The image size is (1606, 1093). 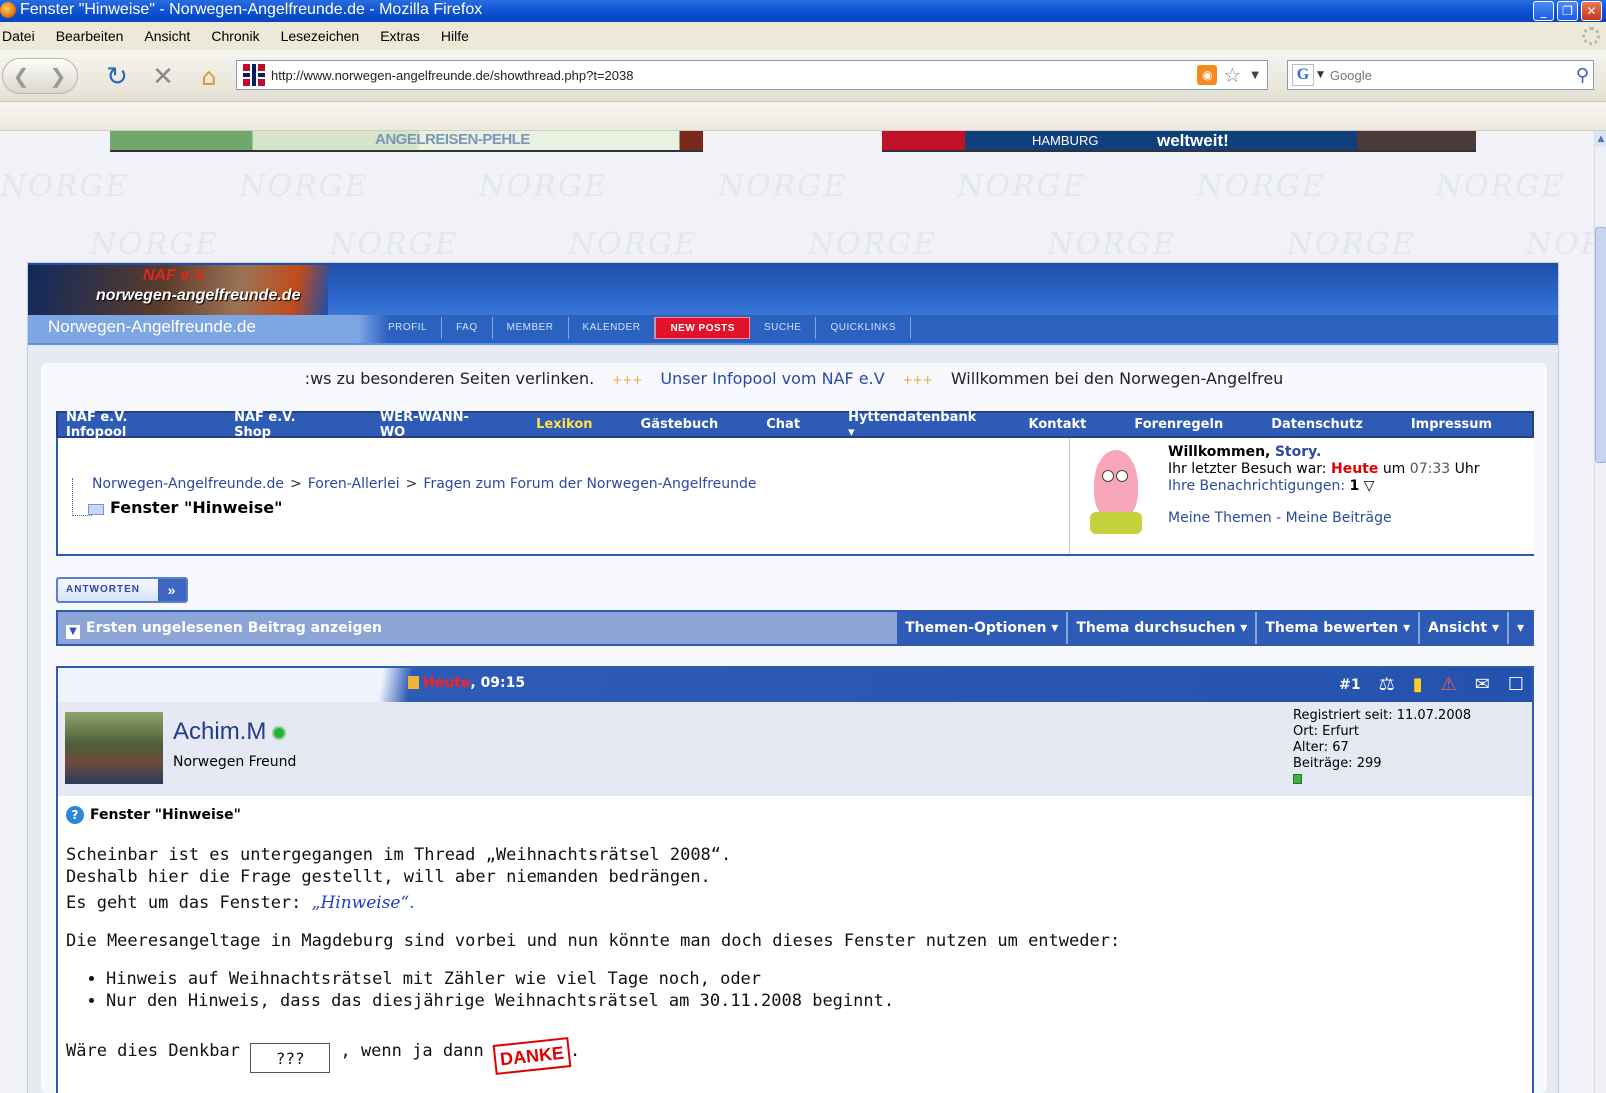 What do you see at coordinates (1057, 424) in the screenshot?
I see `link-kontakt: Kontakt` at bounding box center [1057, 424].